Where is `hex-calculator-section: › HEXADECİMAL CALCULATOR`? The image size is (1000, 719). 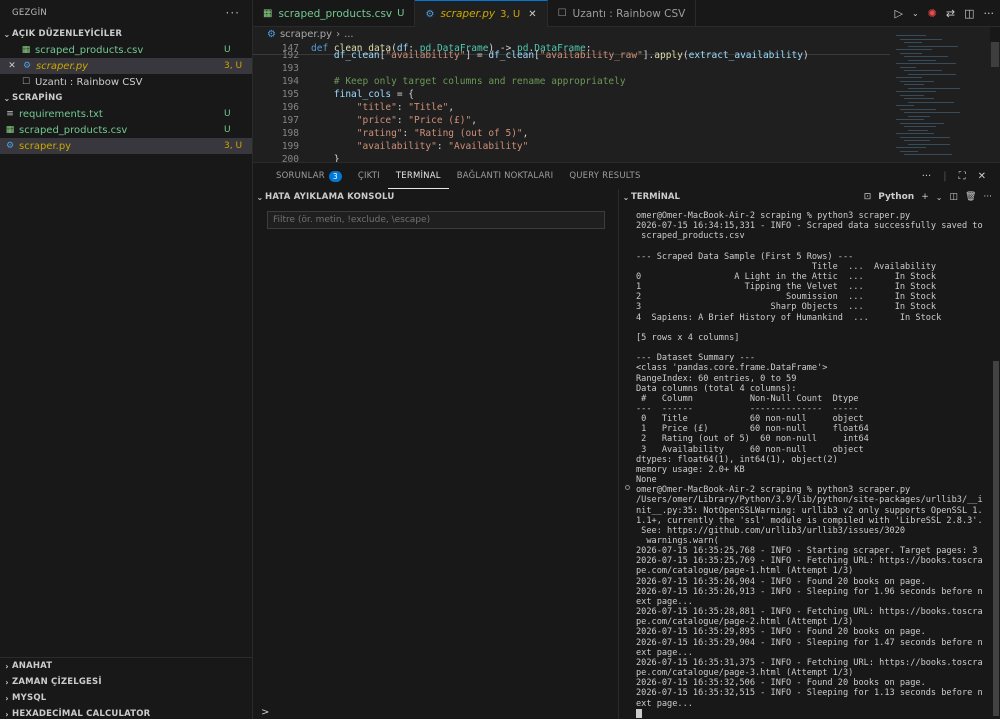 hex-calculator-section: › HEXADECİMAL CALCULATOR is located at coordinates (126, 712).